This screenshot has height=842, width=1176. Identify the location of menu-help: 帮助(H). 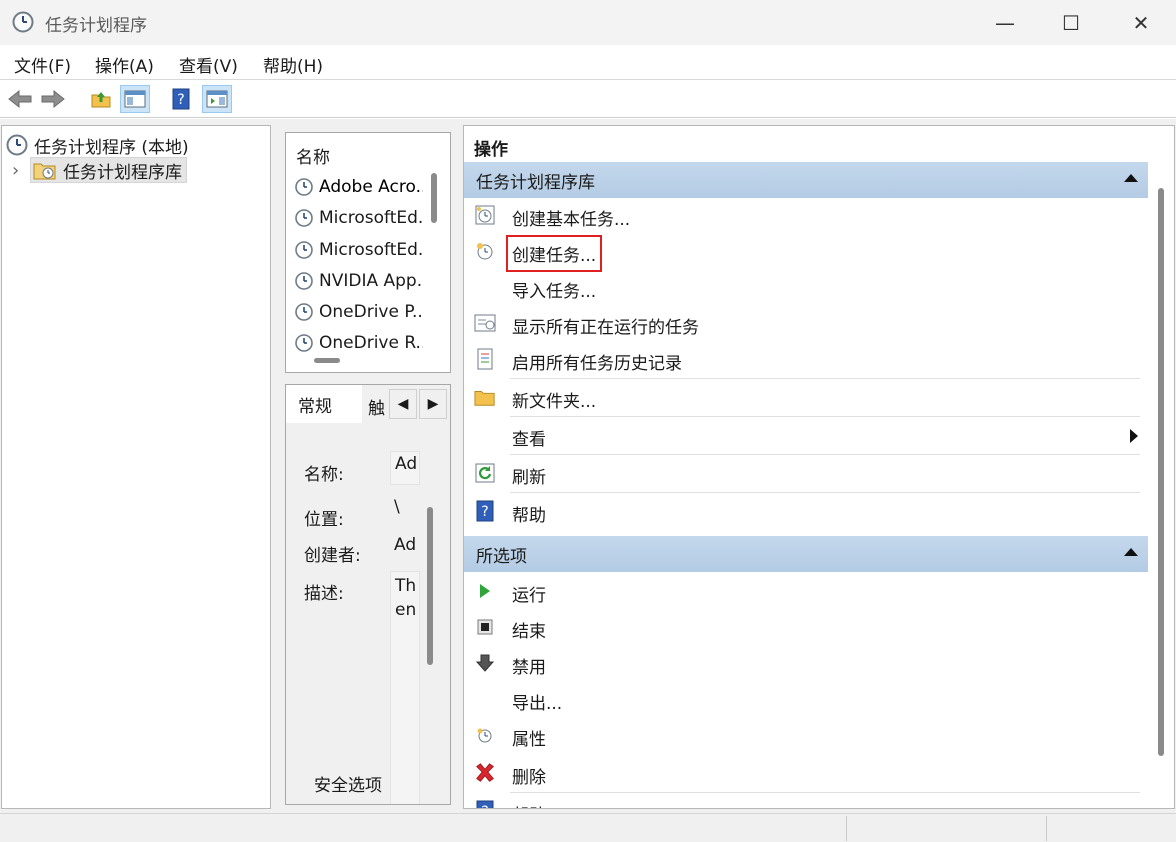
(293, 64).